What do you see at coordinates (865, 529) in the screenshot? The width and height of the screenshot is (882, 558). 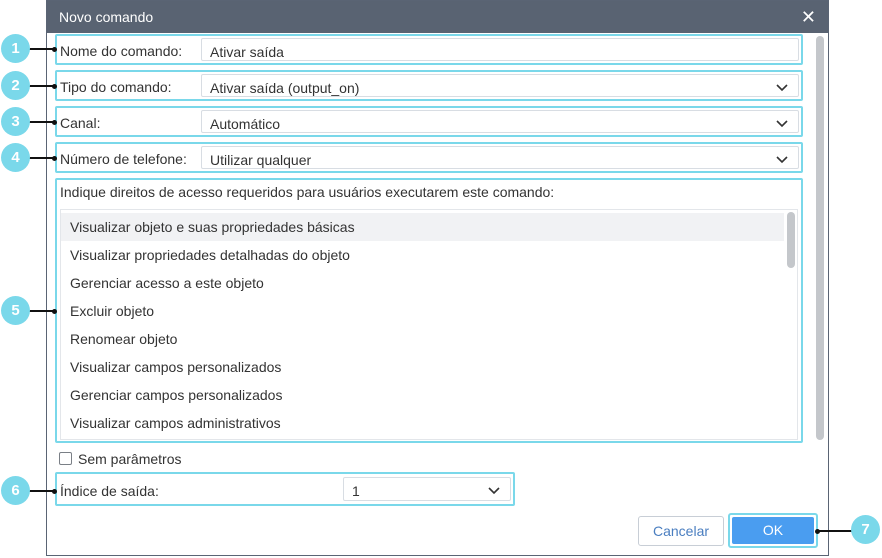 I see `callout-badge: 7` at bounding box center [865, 529].